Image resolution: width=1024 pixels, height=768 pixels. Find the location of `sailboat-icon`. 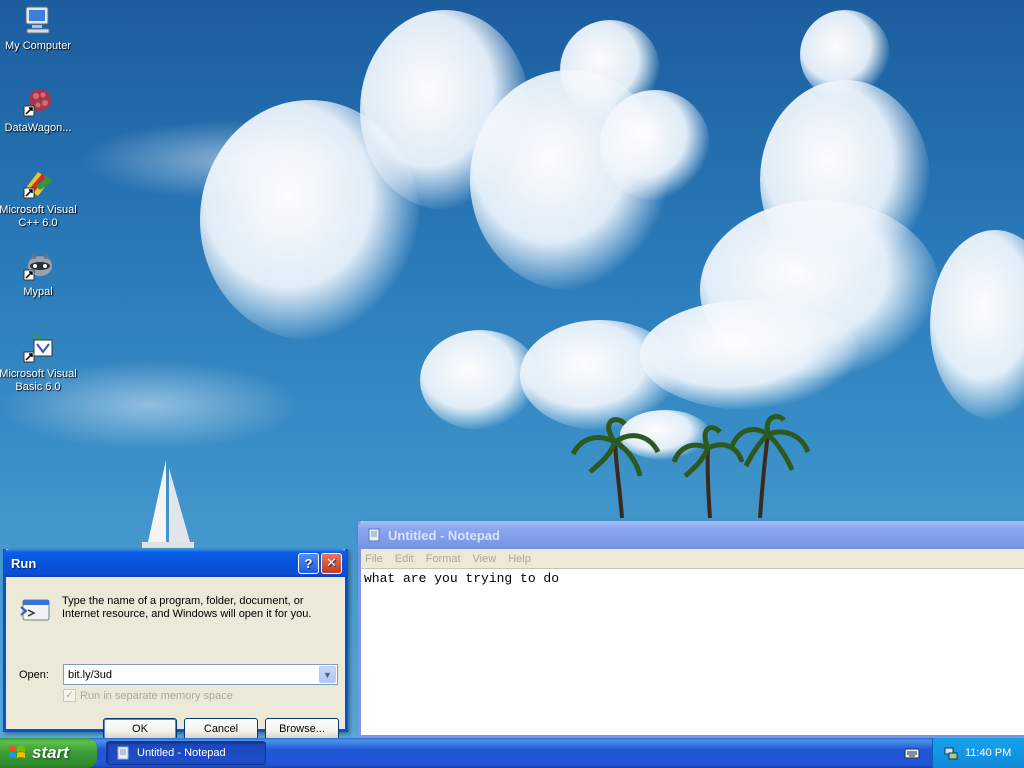

sailboat-icon is located at coordinates (168, 504).